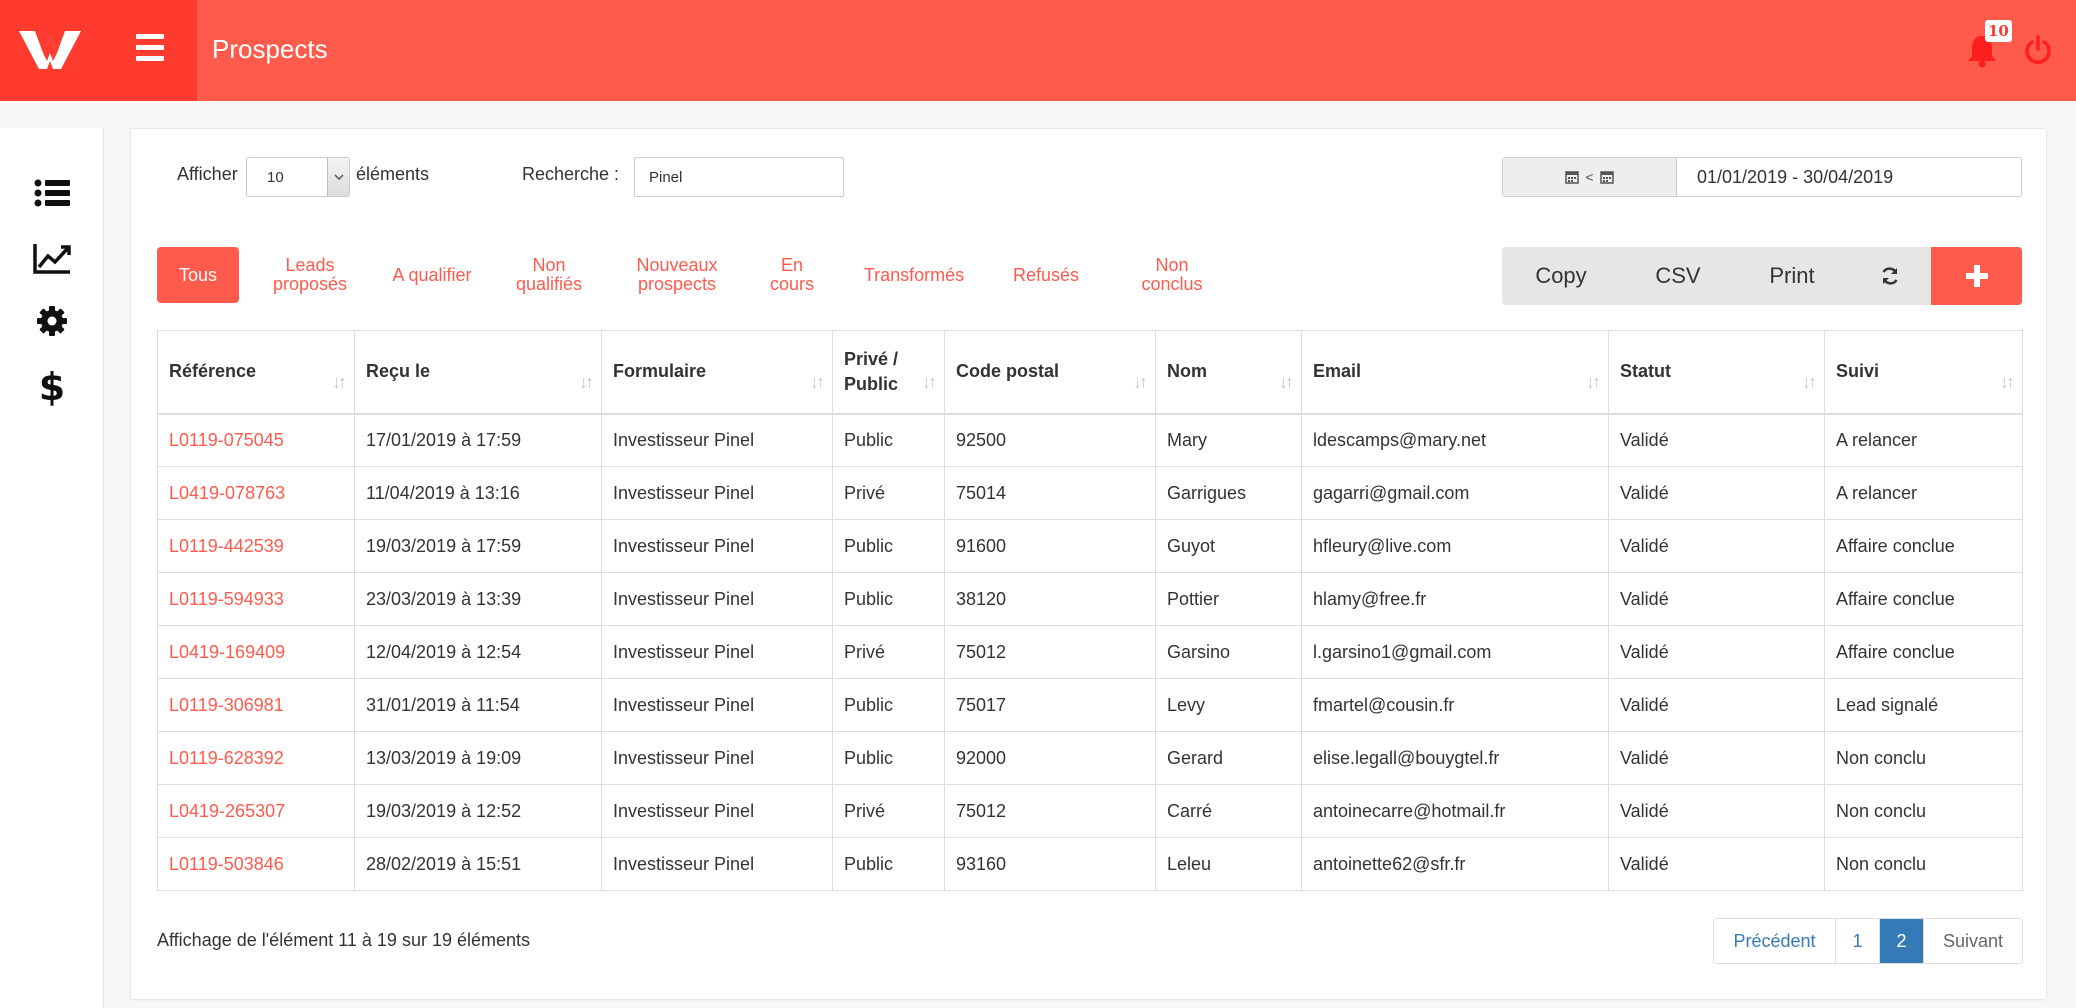  I want to click on table-cell: 23/03/2019 à 13:39, so click(478, 599).